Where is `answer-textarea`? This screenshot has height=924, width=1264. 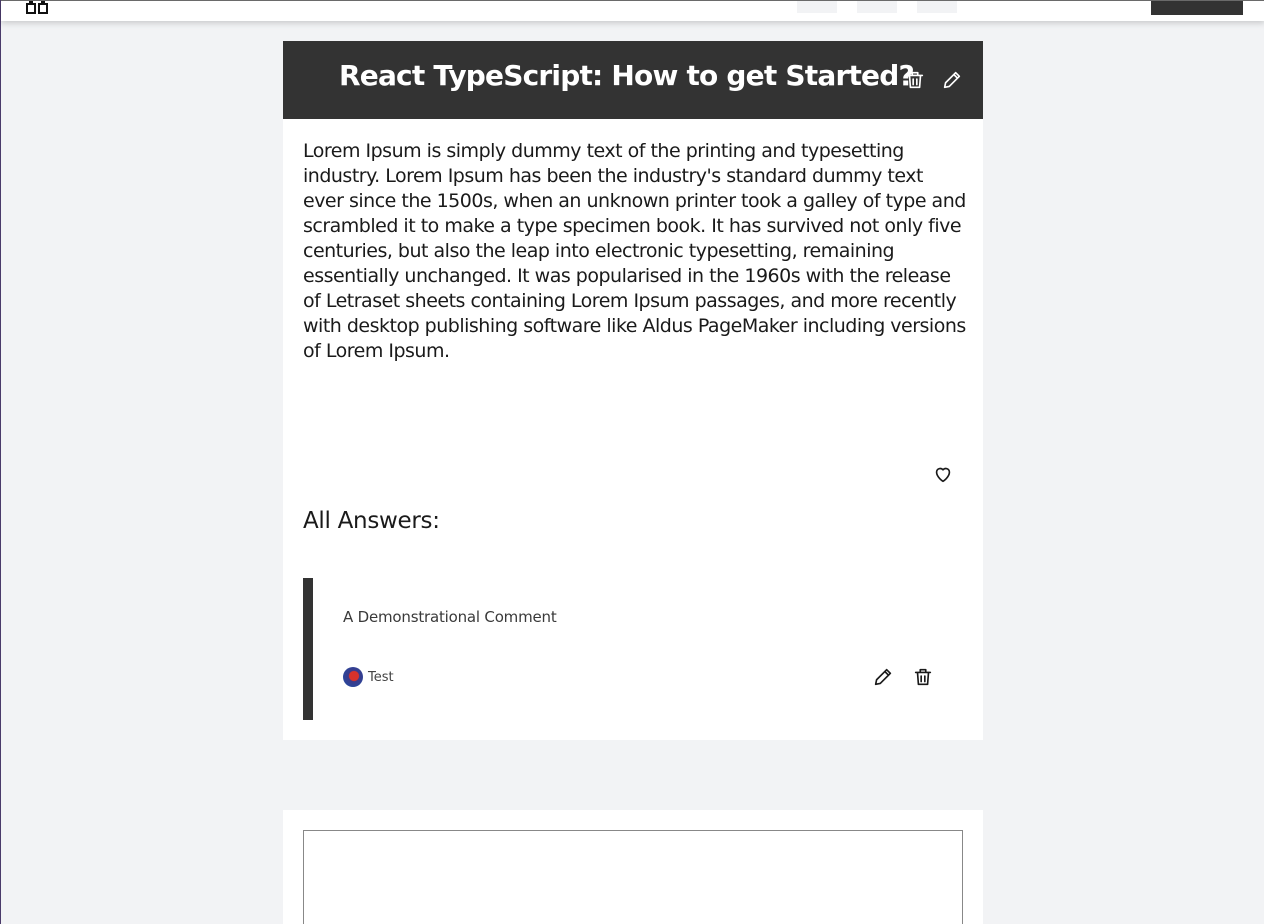
answer-textarea is located at coordinates (633, 877).